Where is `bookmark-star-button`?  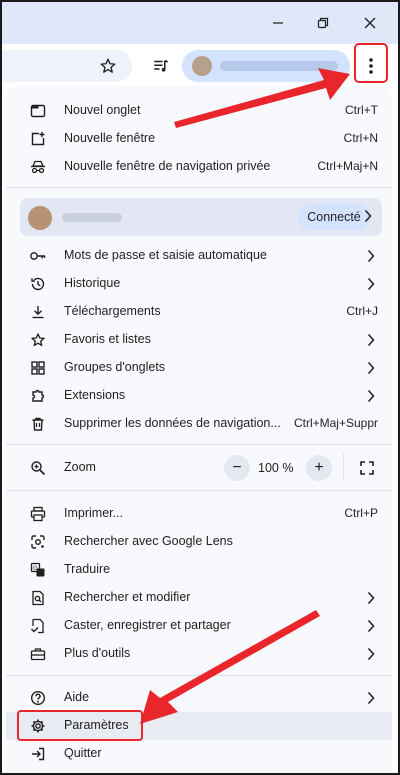
bookmark-star-button is located at coordinates (108, 66).